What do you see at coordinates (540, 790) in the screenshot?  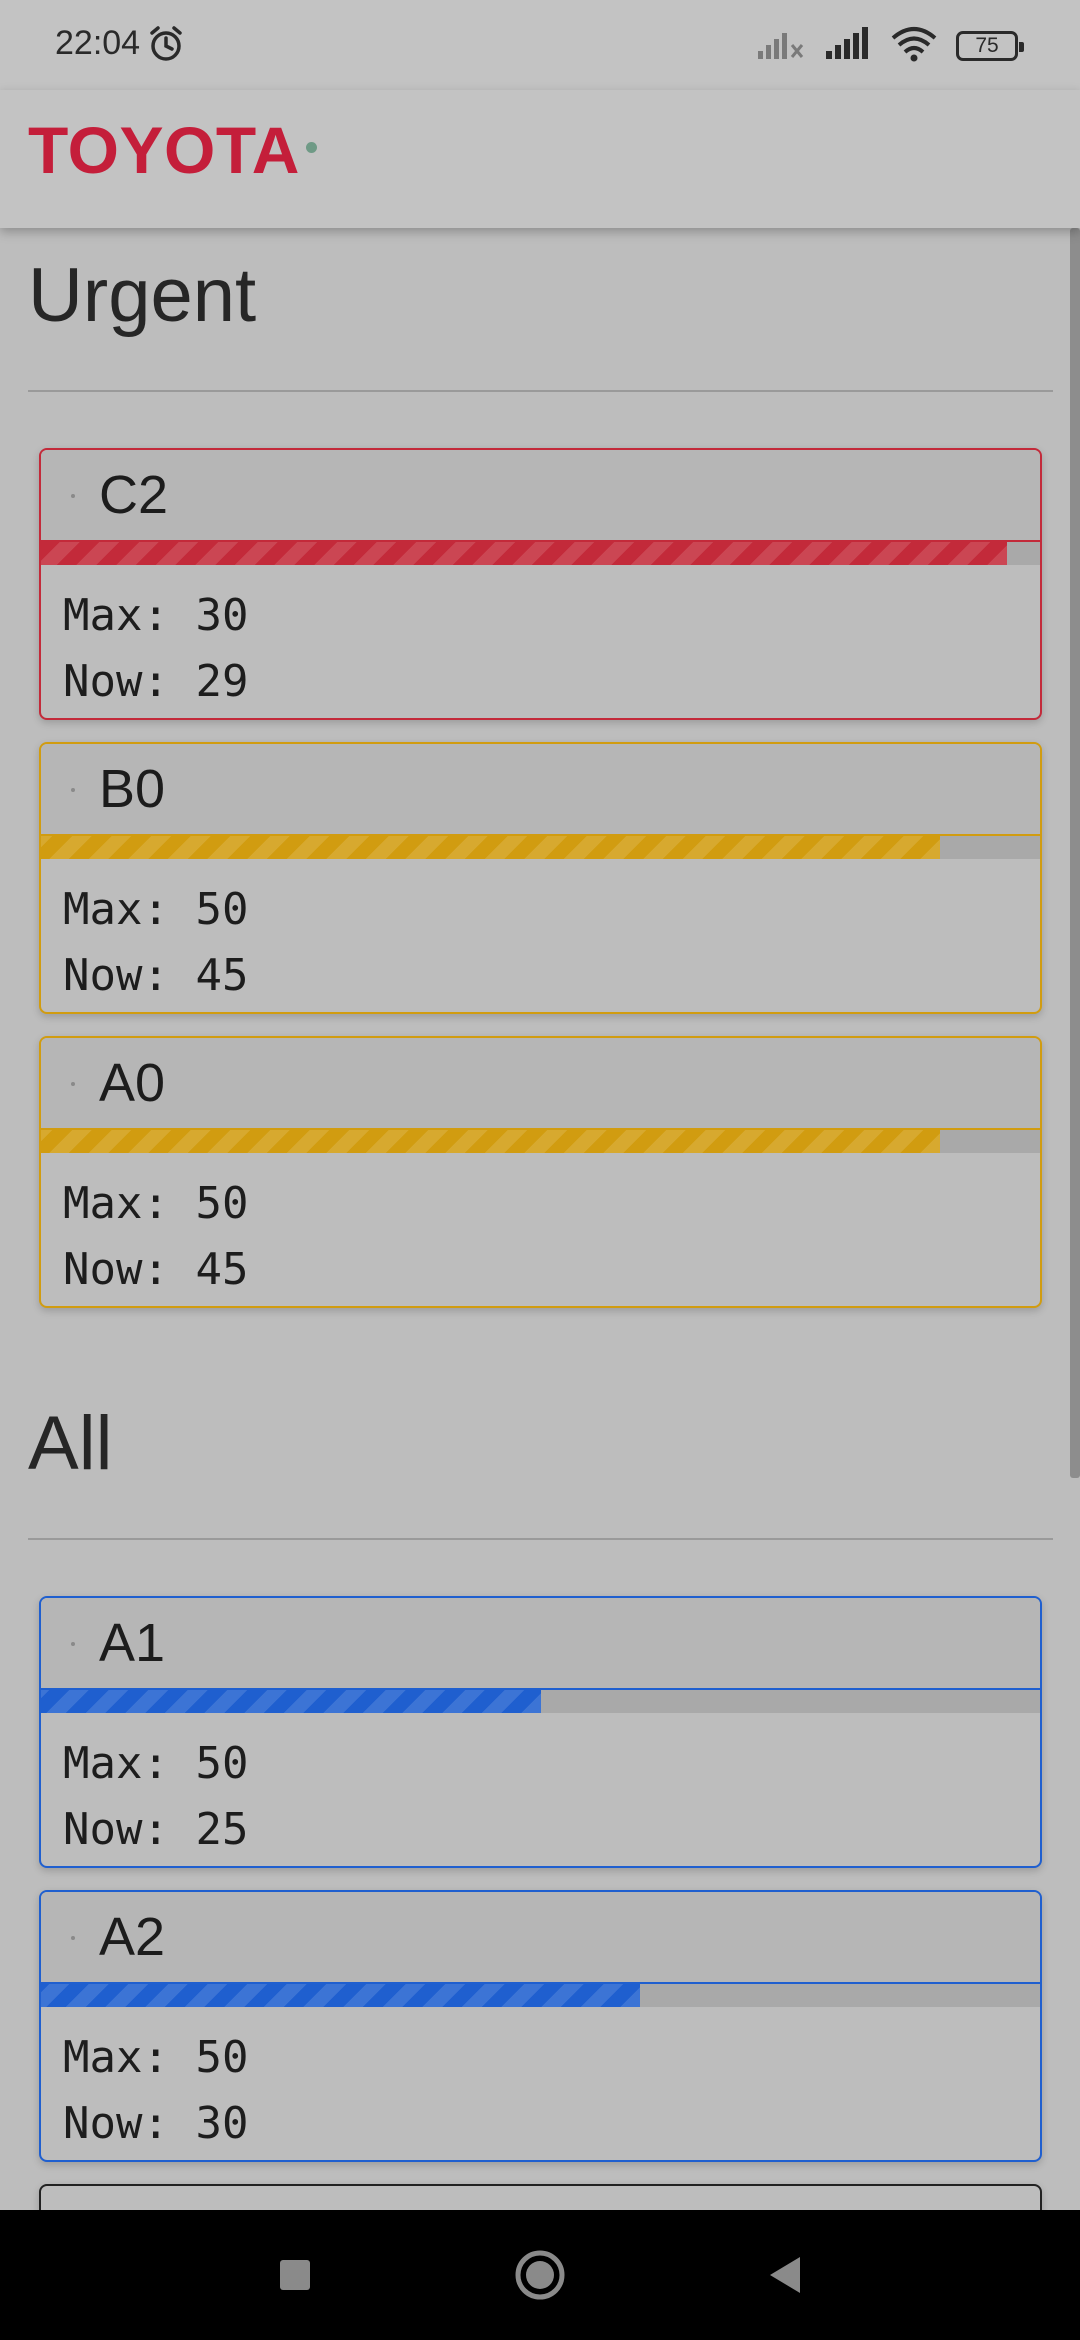 I see `card-header: B0` at bounding box center [540, 790].